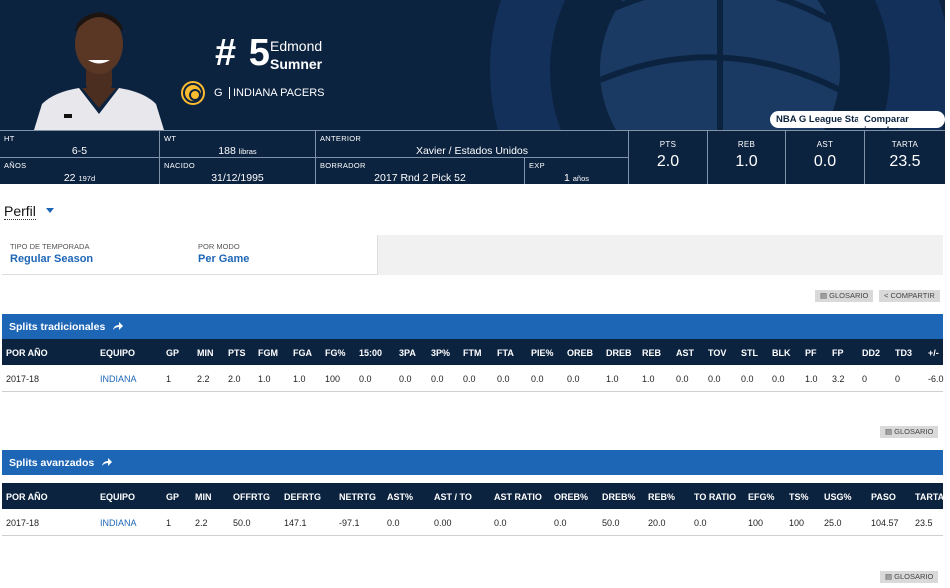 The image size is (950, 588). I want to click on column-header-17: PASO, so click(883, 497).